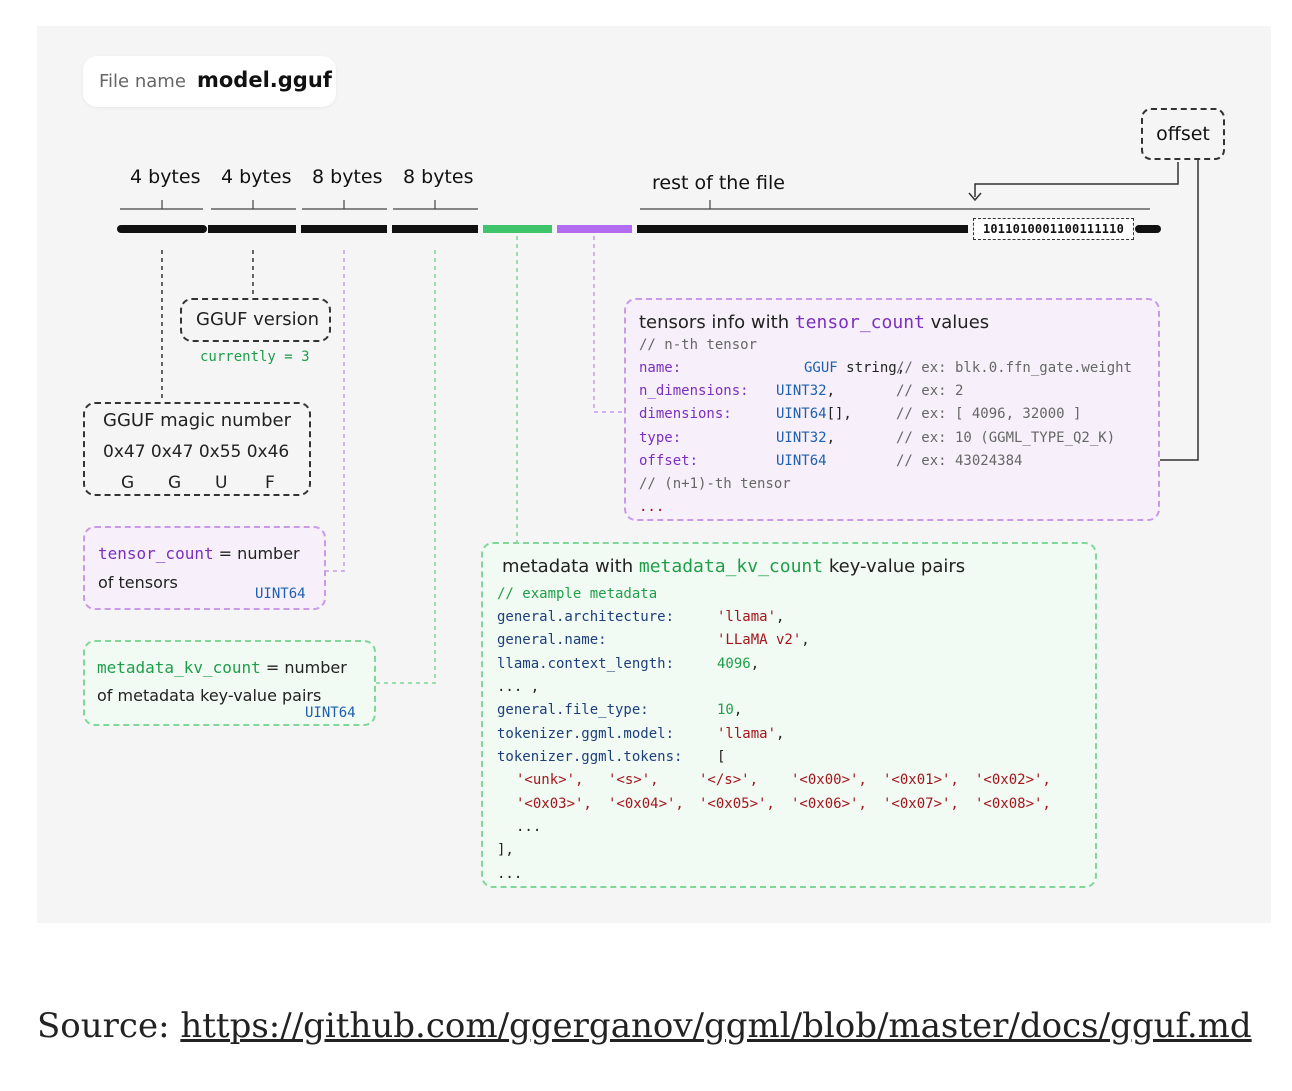 The height and width of the screenshot is (1091, 1292). I want to click on magic-title: GGUF magic number, so click(197, 420).